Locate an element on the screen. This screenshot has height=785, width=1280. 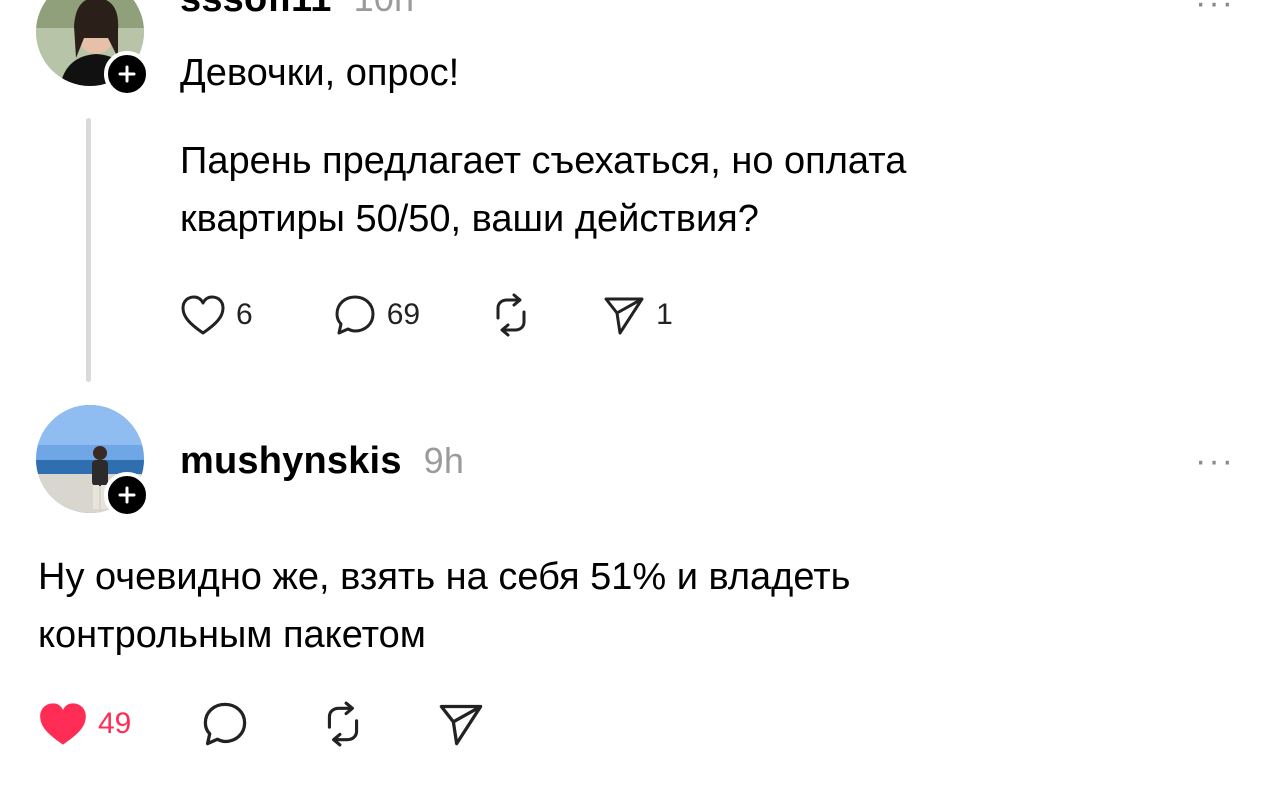
share-button is located at coordinates (461, 724).